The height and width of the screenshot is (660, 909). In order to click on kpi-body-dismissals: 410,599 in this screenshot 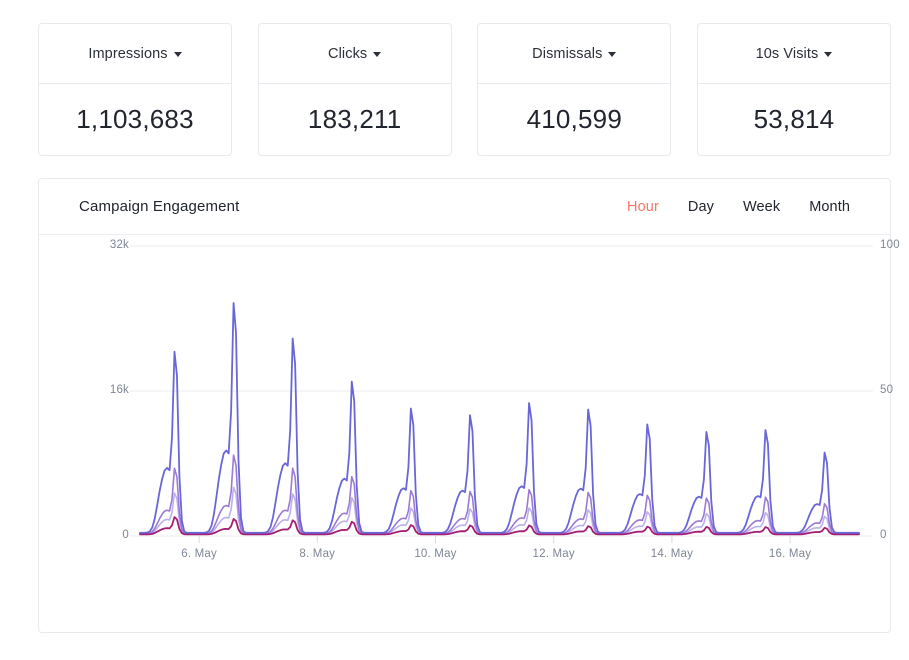, I will do `click(574, 119)`.